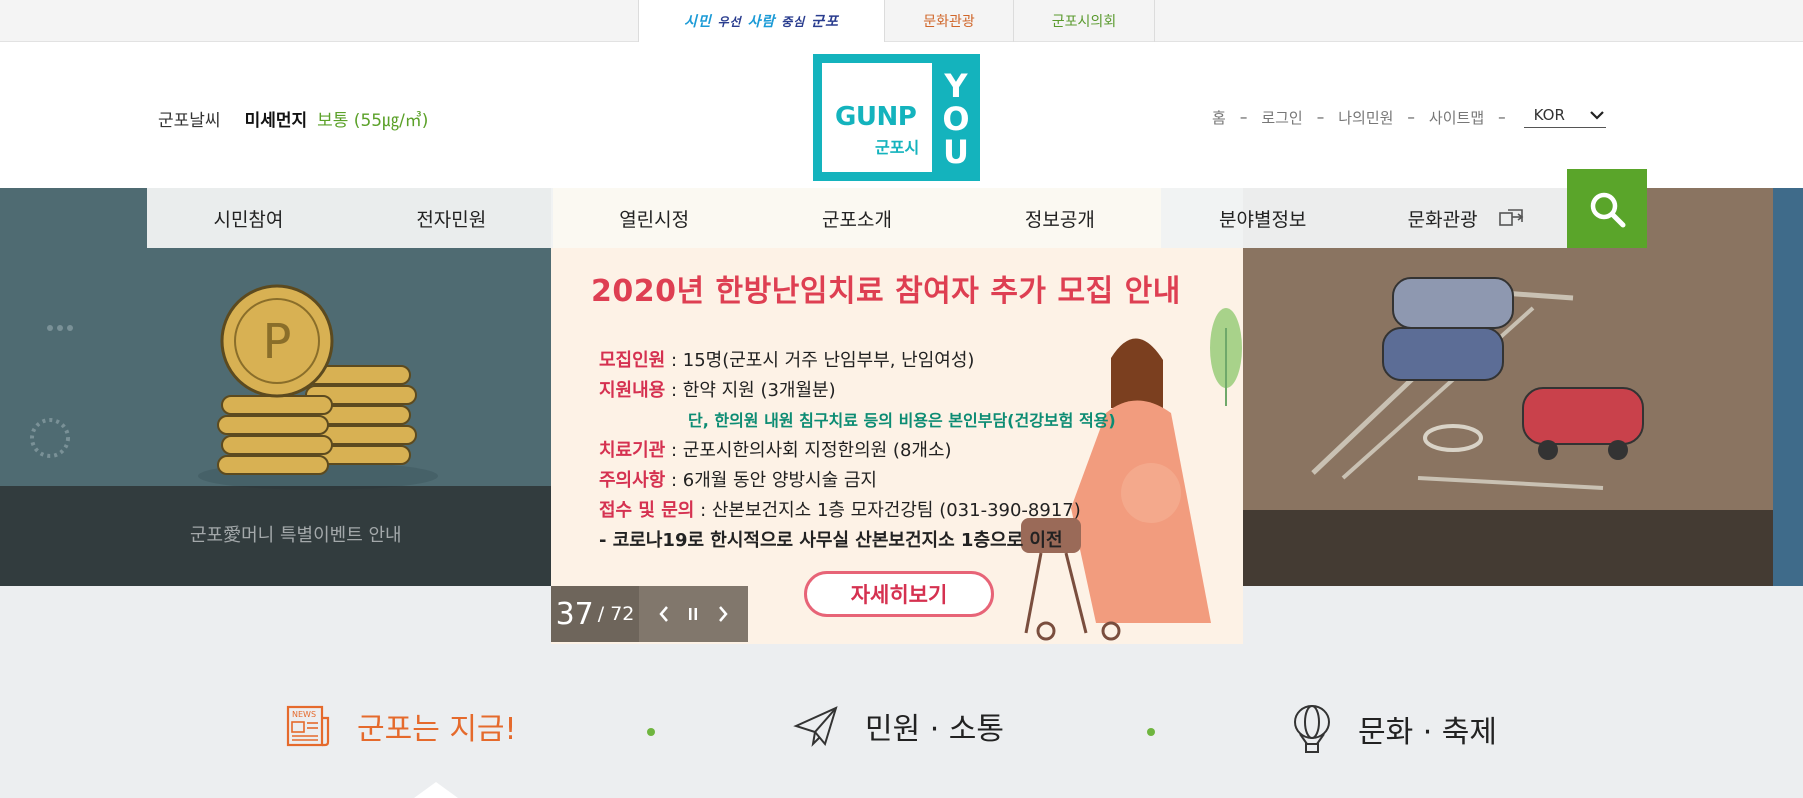  What do you see at coordinates (902, 420) in the screenshot?
I see `detail-note: 단, 한의원 내원 침구치료 등의 비용은 본인부담(건강보험 적용)` at bounding box center [902, 420].